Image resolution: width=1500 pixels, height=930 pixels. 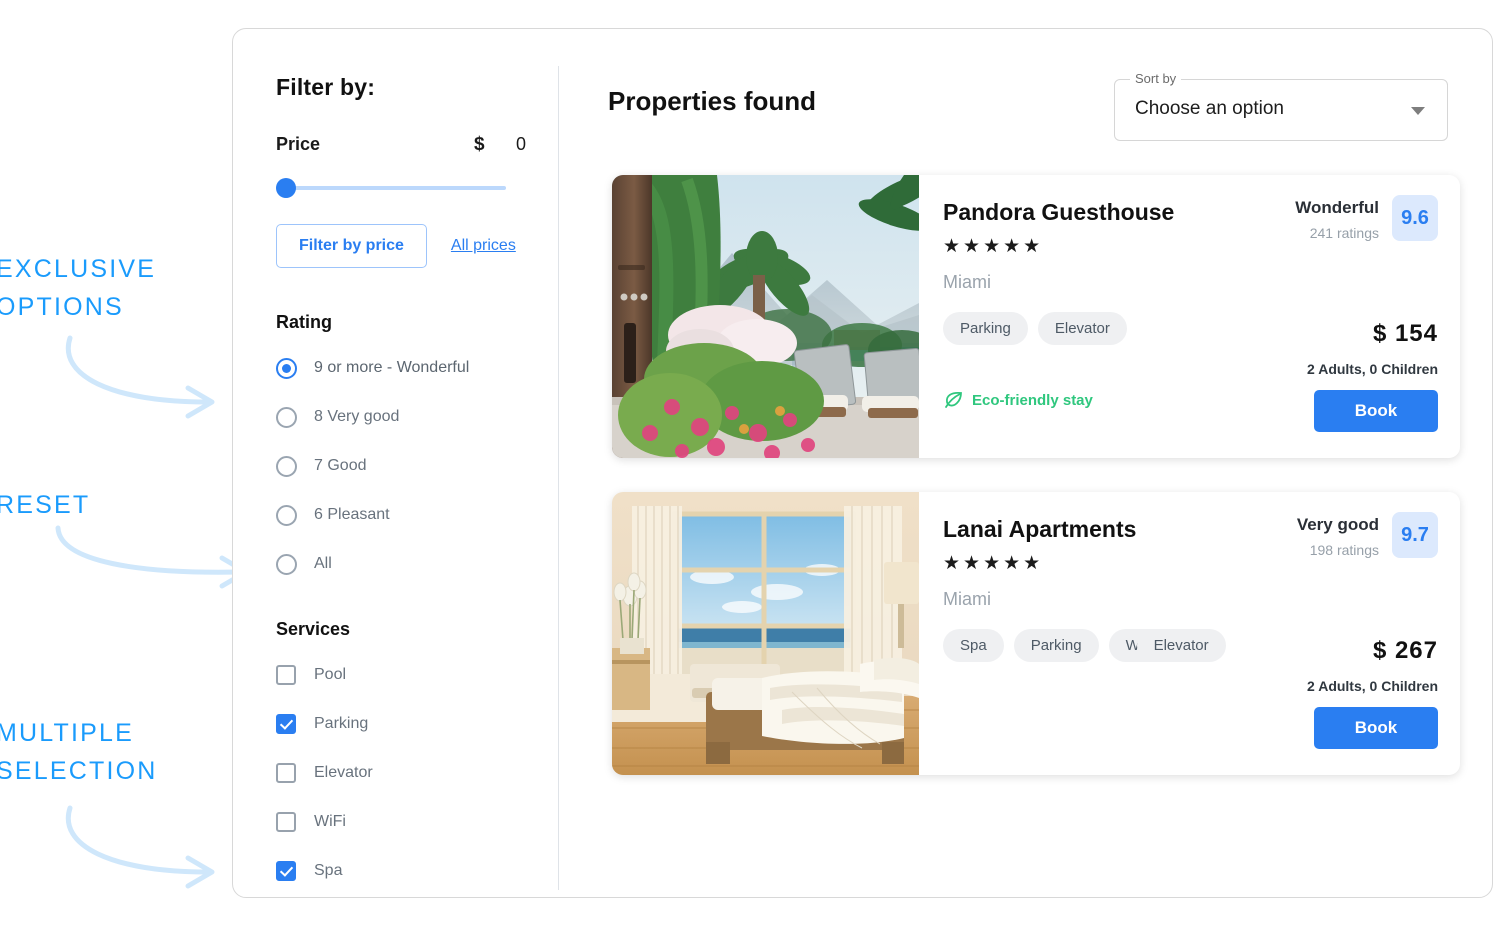 I want to click on sort-by-select: Sort by Choose an option, so click(x=1281, y=106).